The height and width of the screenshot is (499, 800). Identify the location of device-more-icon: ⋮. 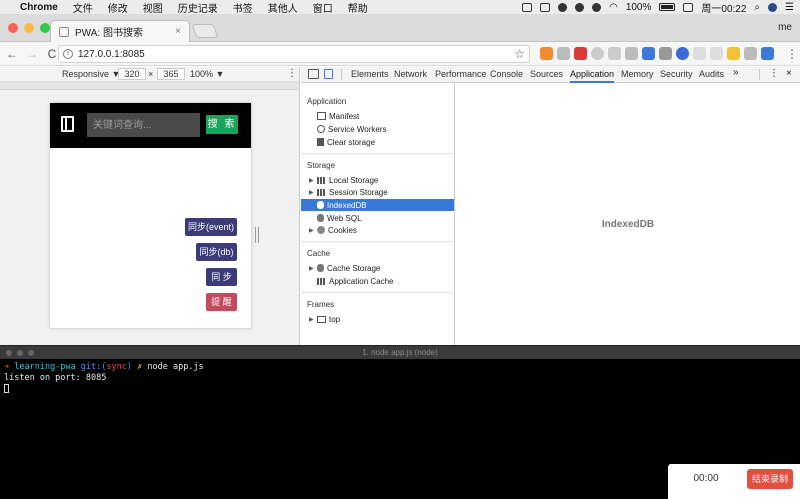
(292, 73).